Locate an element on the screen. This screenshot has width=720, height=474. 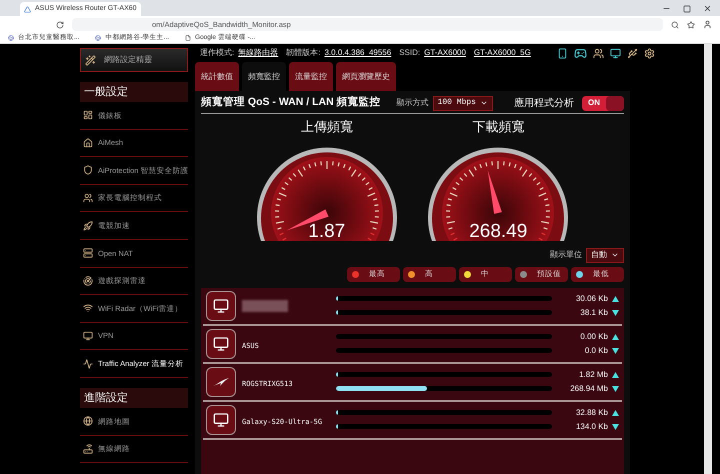
section-header: 進階設定 is located at coordinates (134, 398).